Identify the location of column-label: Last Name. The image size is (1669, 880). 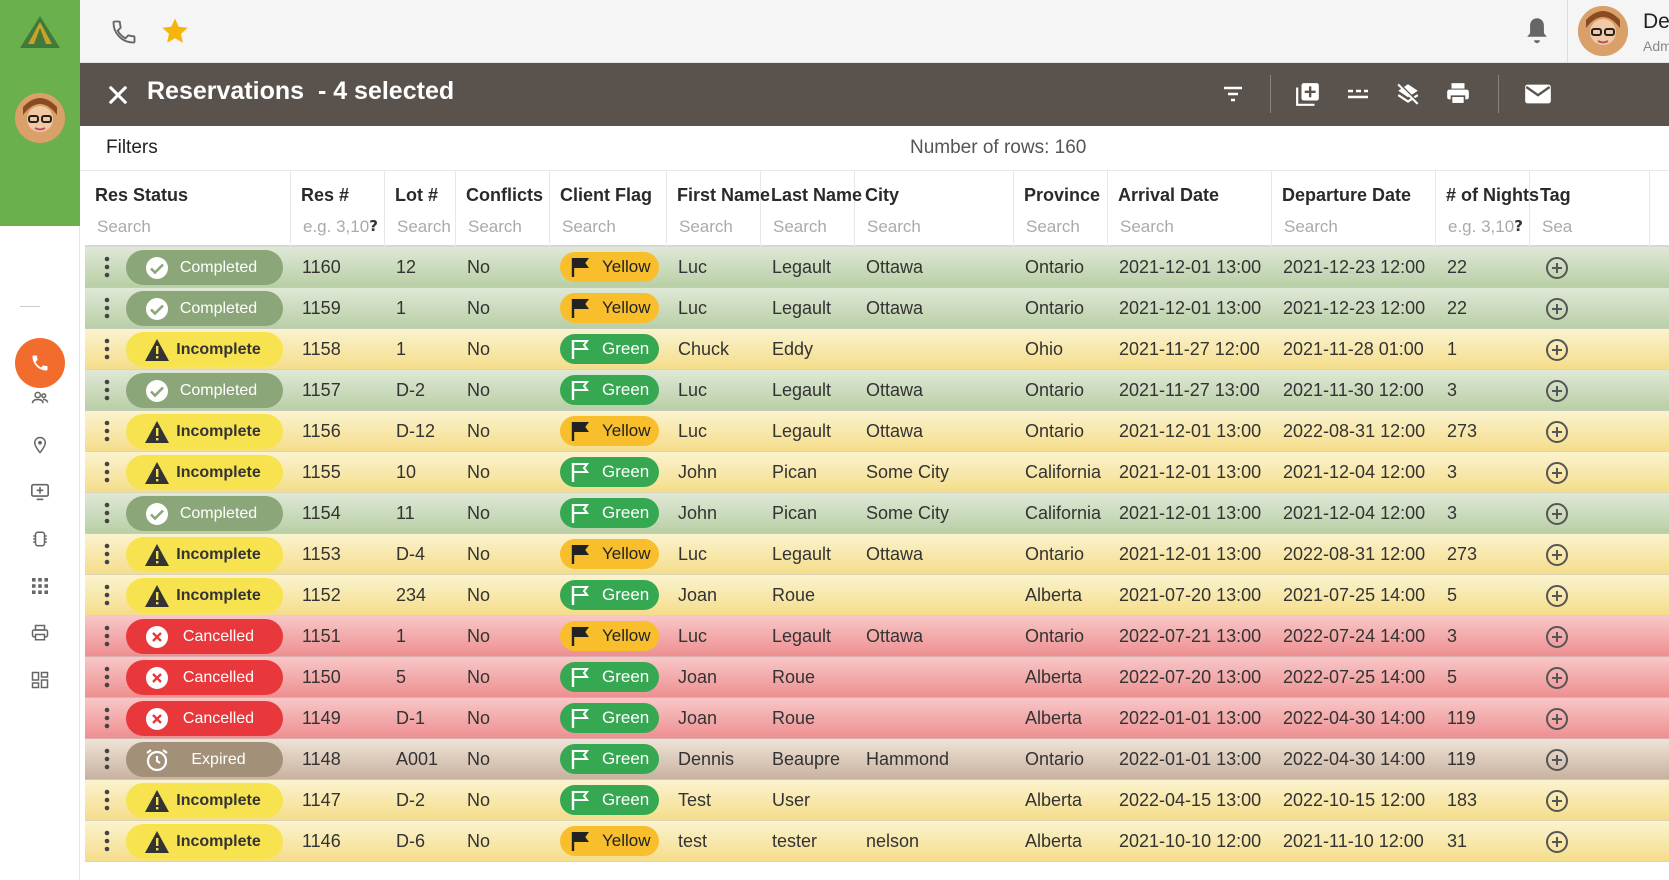
(816, 195).